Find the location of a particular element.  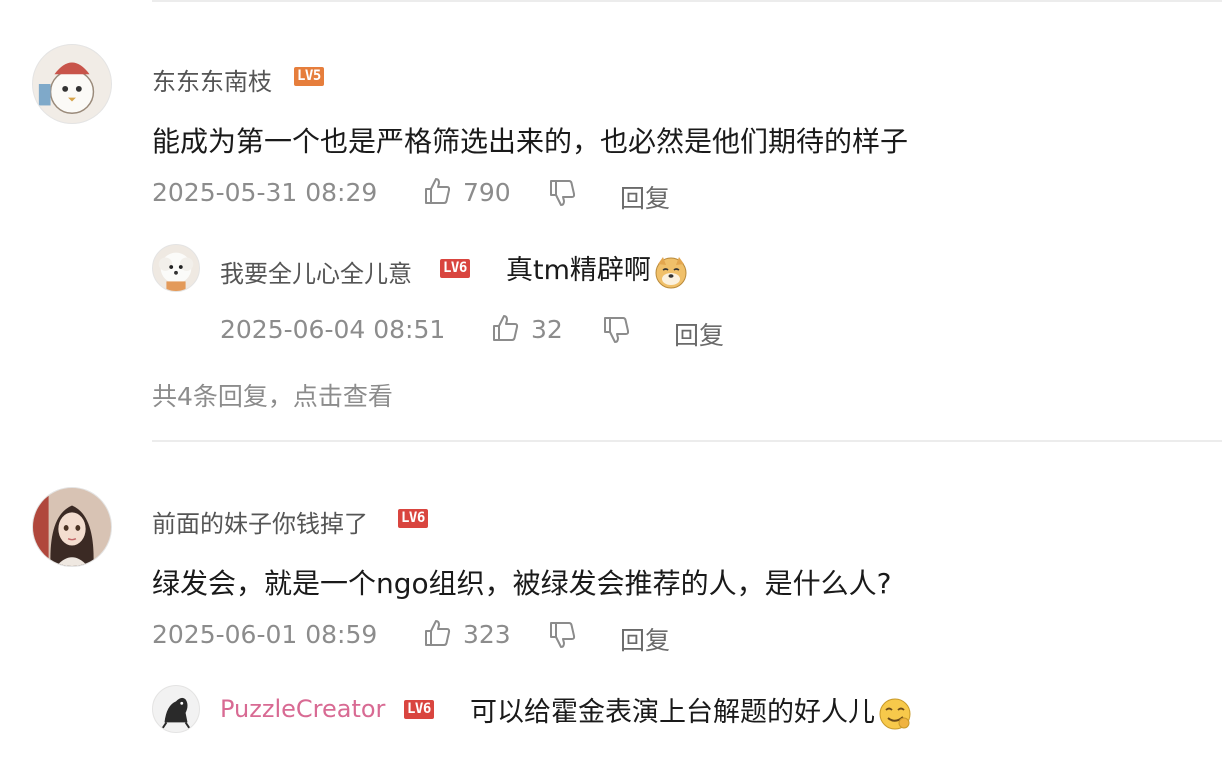

reply-text: 可以给霍金表演上台解题的好人儿 is located at coordinates (672, 712).